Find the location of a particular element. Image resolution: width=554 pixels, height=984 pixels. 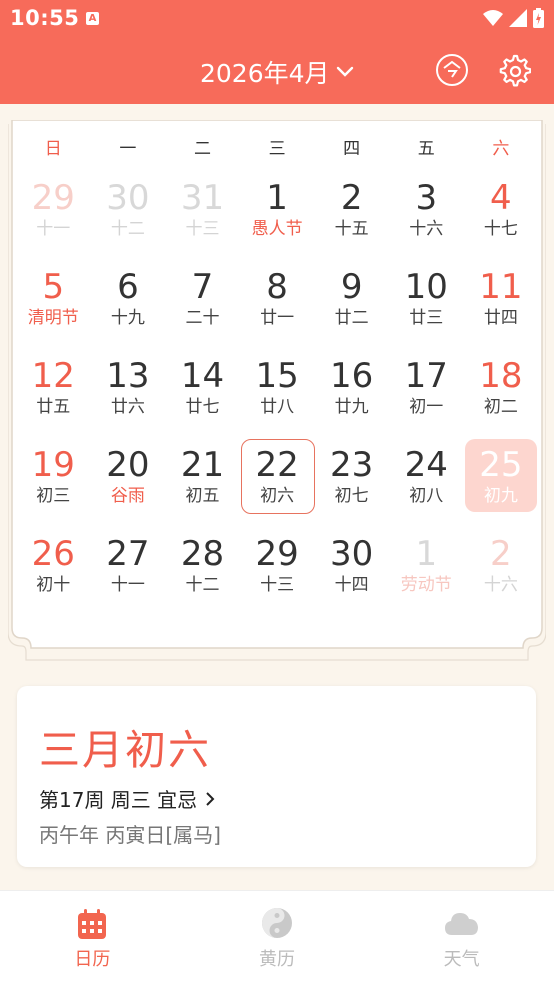

calendar-day-cell: 21 初五 is located at coordinates (202, 481).